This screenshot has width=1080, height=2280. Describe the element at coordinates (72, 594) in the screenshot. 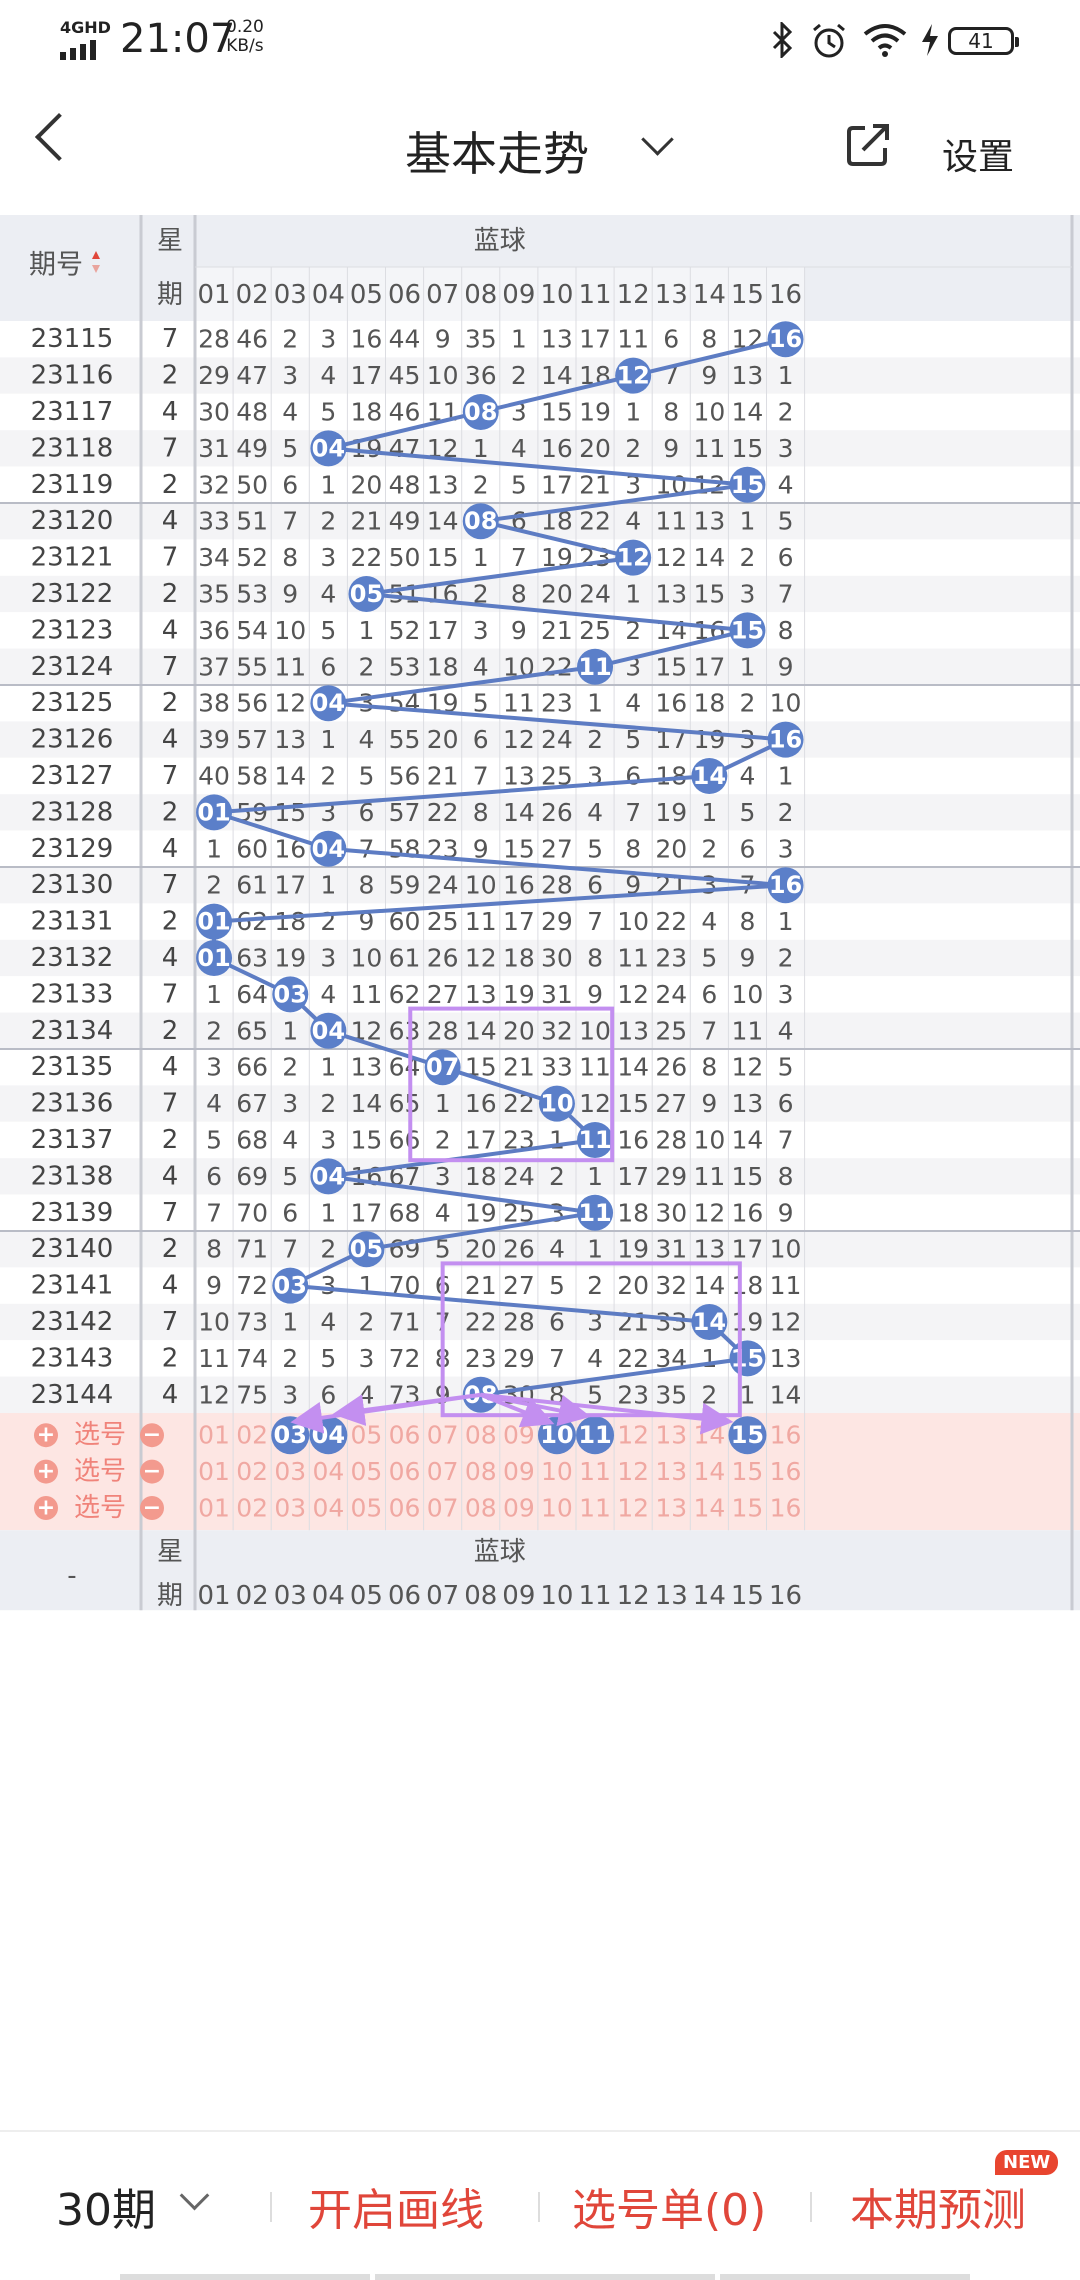

I see `period-cell: 23122` at that location.